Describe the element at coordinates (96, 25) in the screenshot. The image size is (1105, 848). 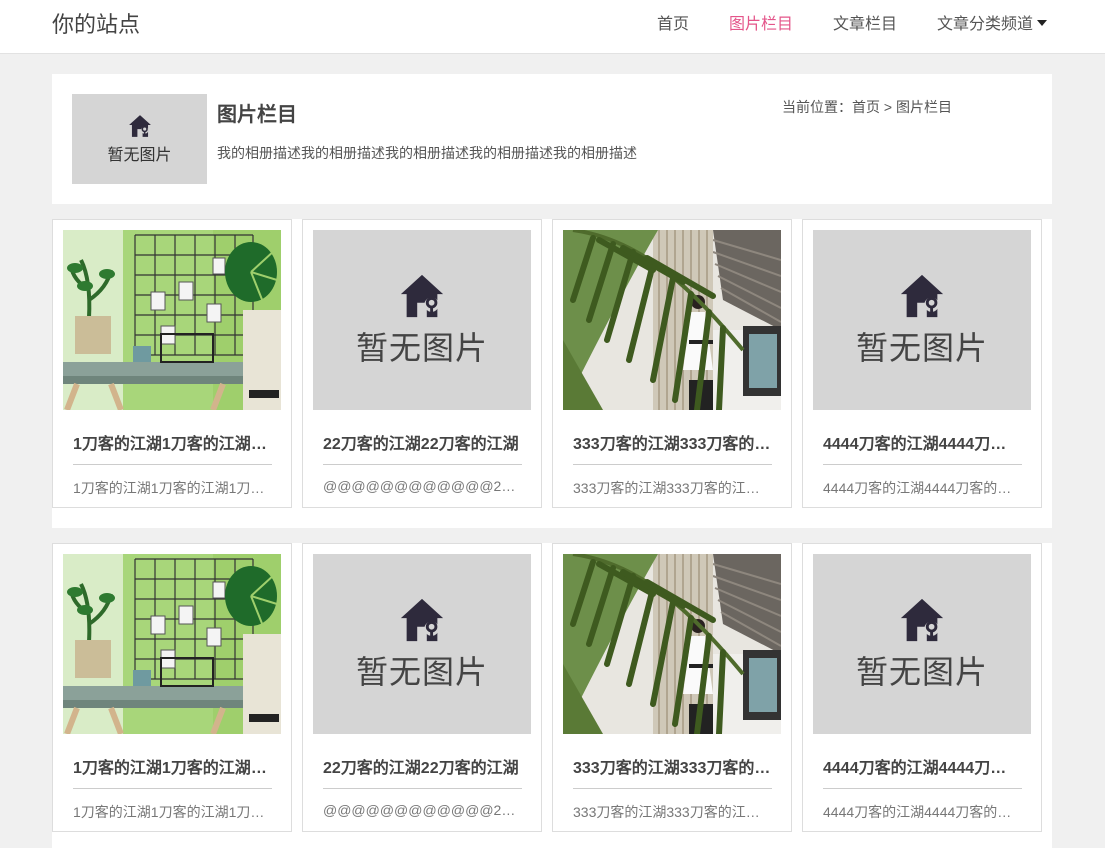
I see `site-title: 你的站点` at that location.